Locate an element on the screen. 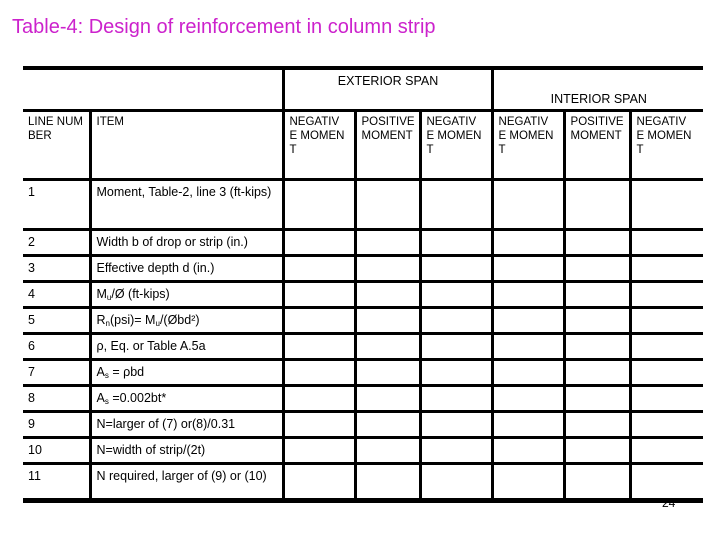  item-text: =0.002bt* is located at coordinates (137, 398).